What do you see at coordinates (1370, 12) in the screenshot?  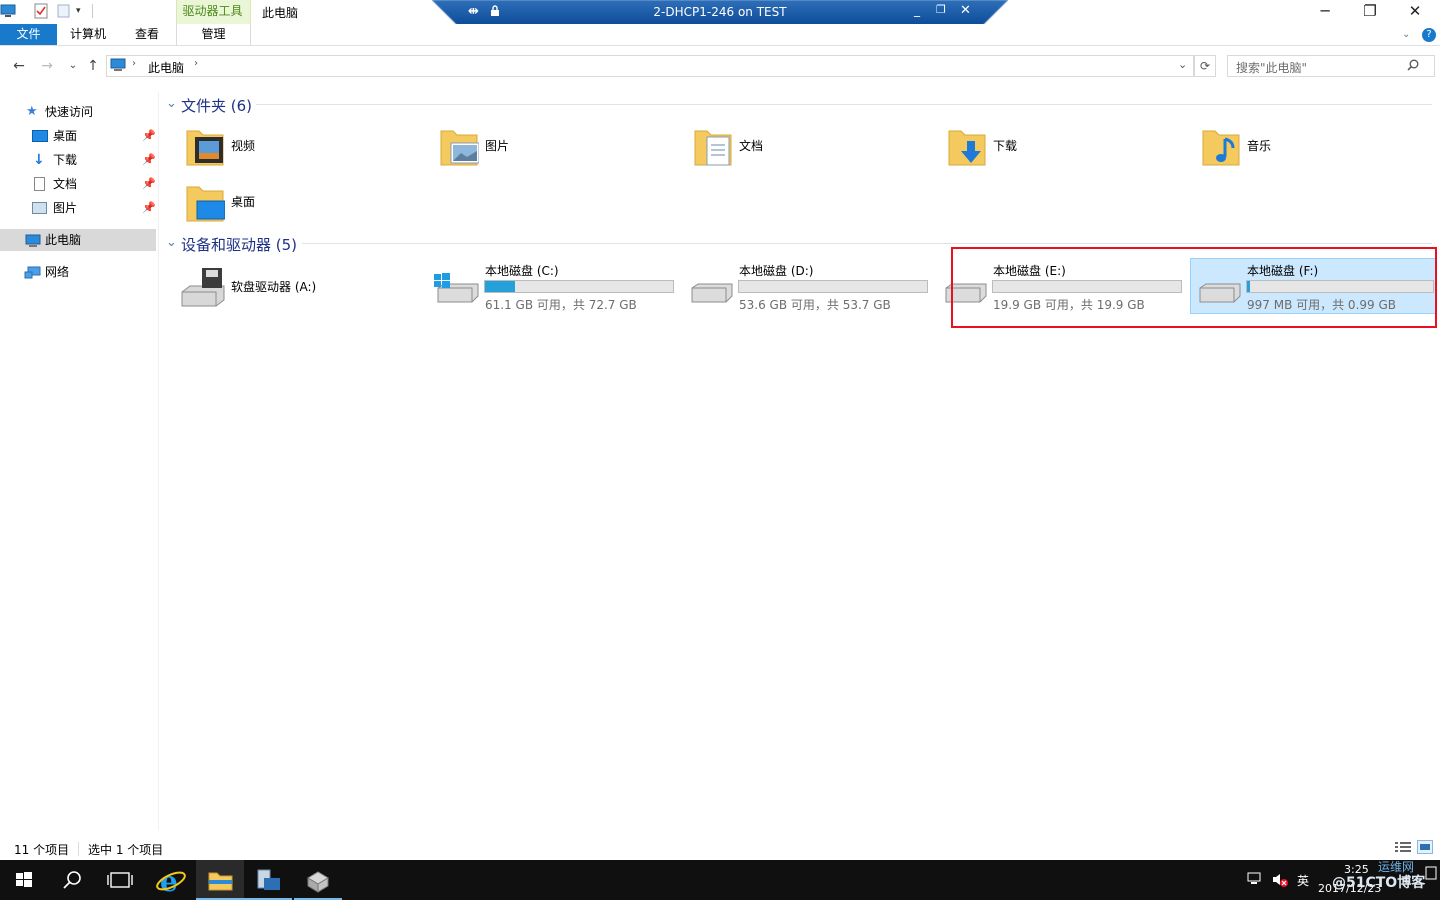 I see `maximize-button: ❐` at bounding box center [1370, 12].